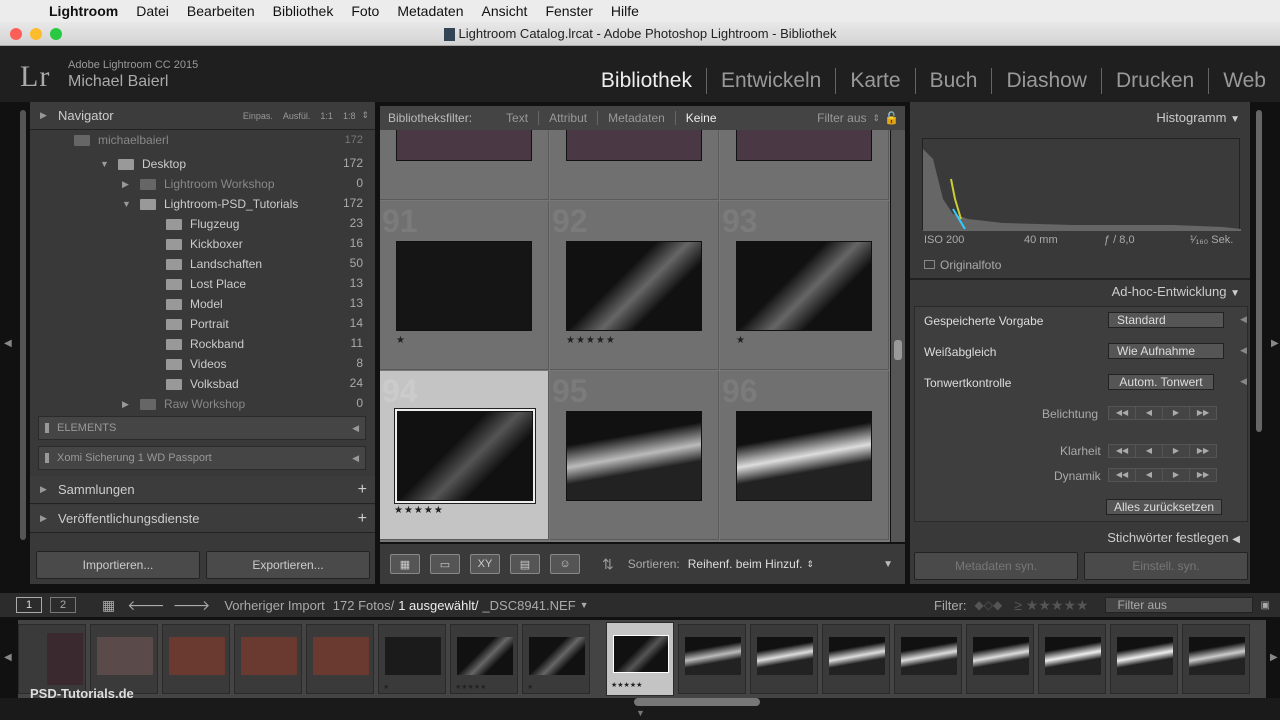 Image resolution: width=1280 pixels, height=720 pixels. Describe the element at coordinates (701, 118) in the screenshot. I see `filter-none: Keine` at that location.